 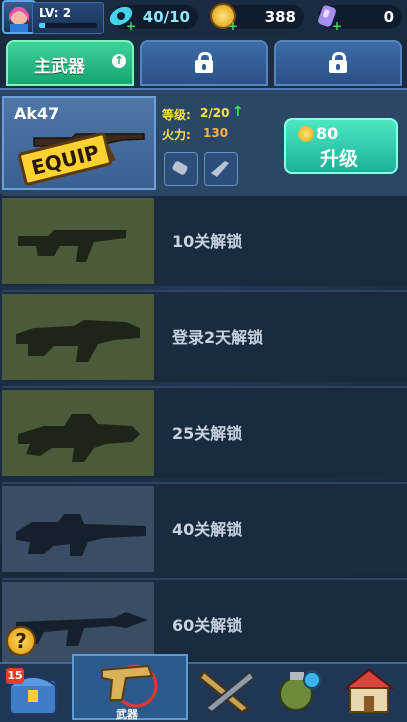 I want to click on power-stat-label: 火力:, so click(x=176, y=135).